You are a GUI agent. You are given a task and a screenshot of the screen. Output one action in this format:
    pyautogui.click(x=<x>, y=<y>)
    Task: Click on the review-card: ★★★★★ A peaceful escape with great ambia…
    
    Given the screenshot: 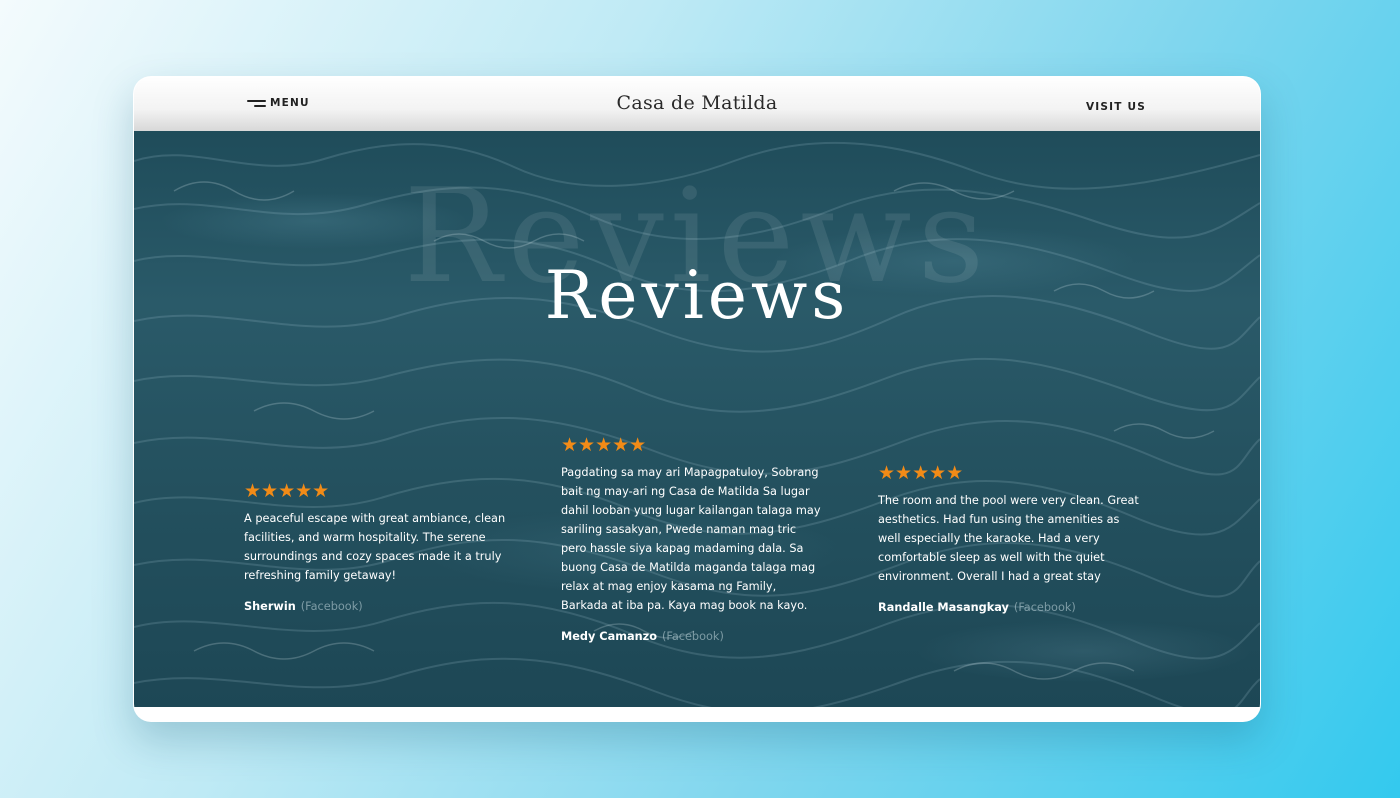 What is the action you would take?
    pyautogui.click(x=375, y=548)
    